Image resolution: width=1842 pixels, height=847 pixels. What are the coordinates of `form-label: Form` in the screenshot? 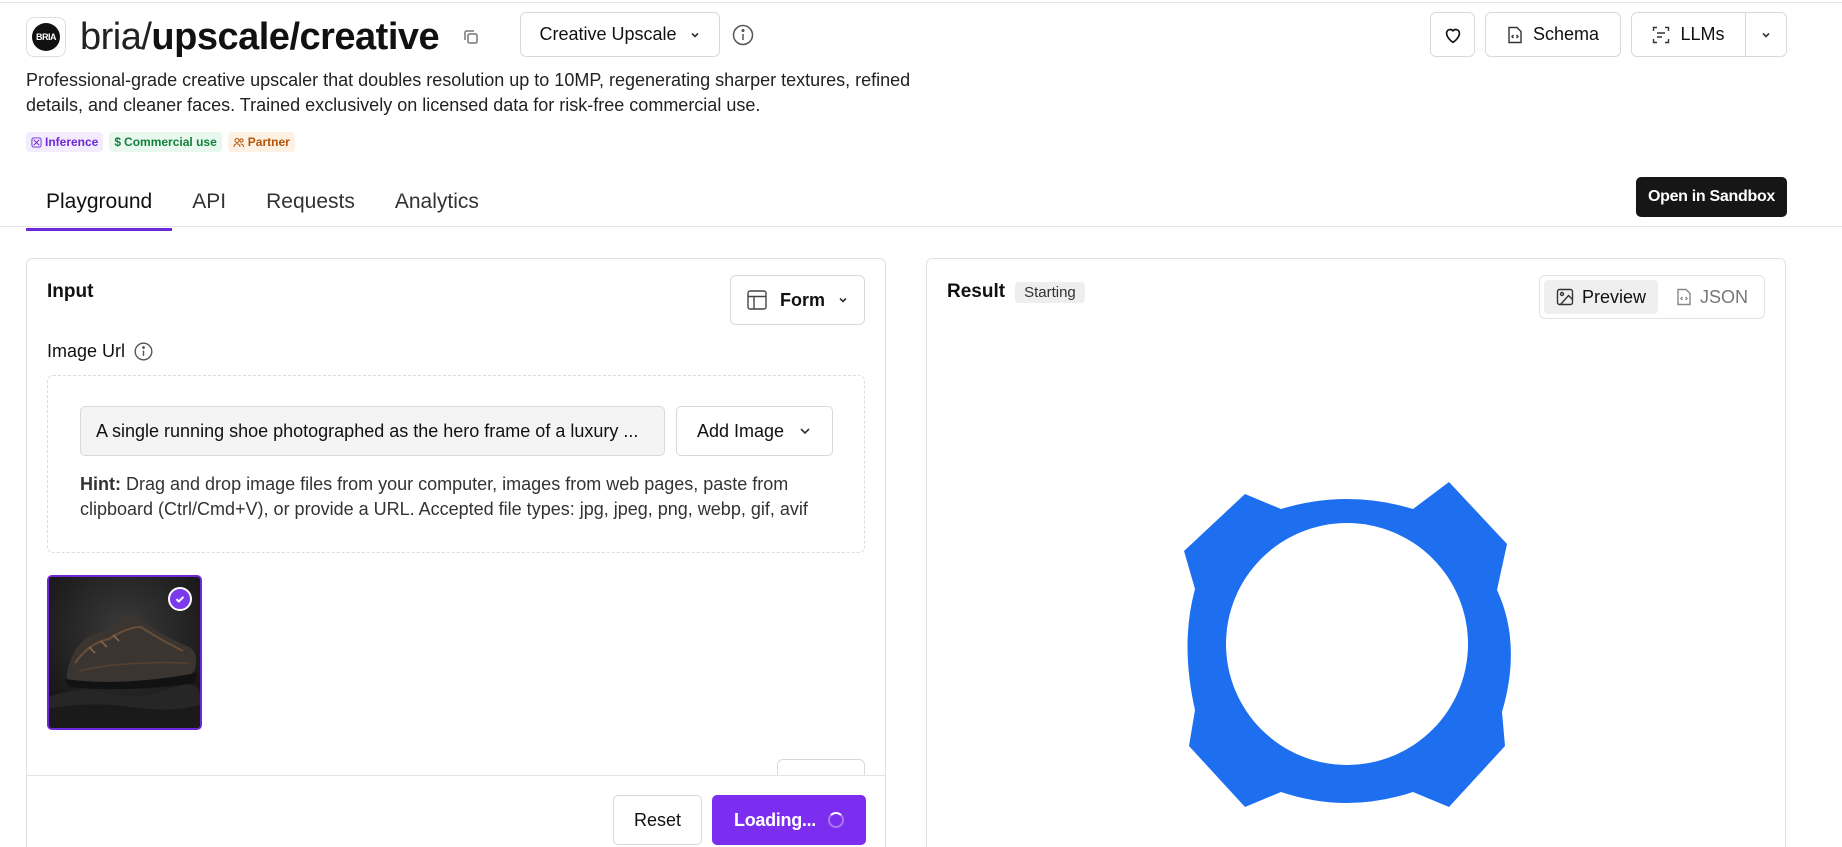 It's located at (802, 299).